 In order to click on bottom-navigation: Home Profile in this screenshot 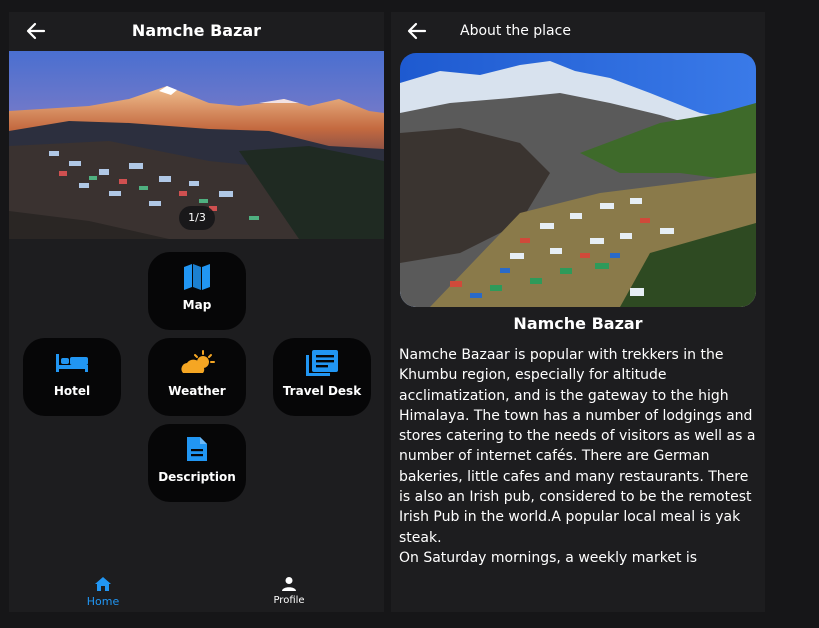, I will do `click(196, 592)`.